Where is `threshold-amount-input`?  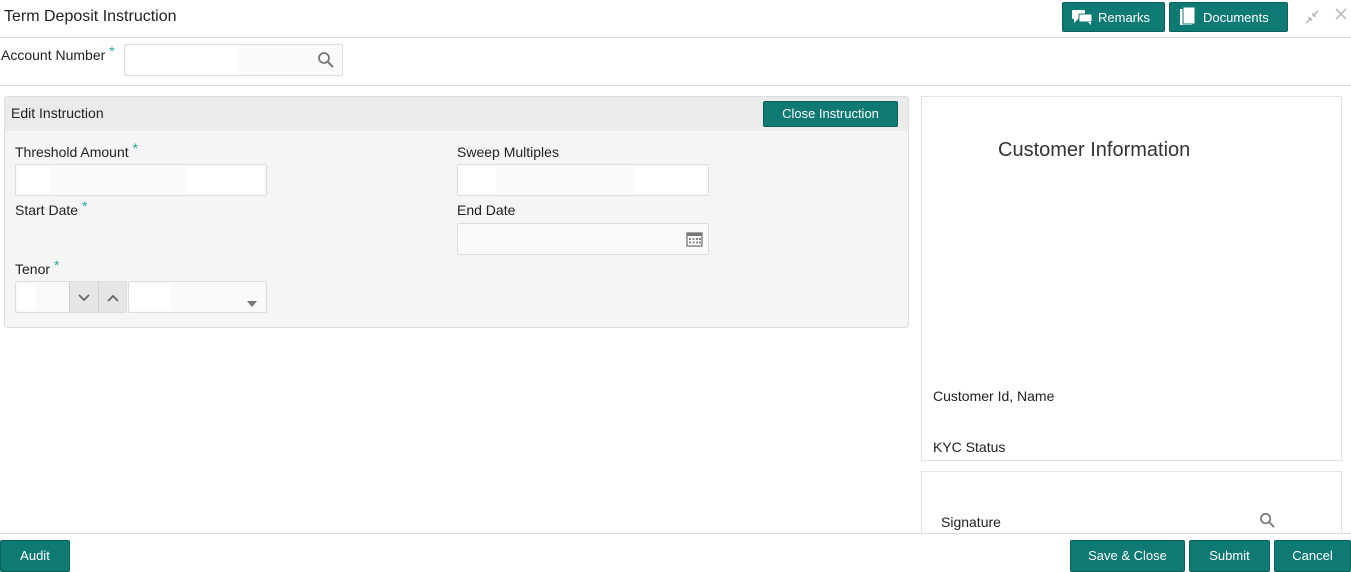 threshold-amount-input is located at coordinates (141, 180).